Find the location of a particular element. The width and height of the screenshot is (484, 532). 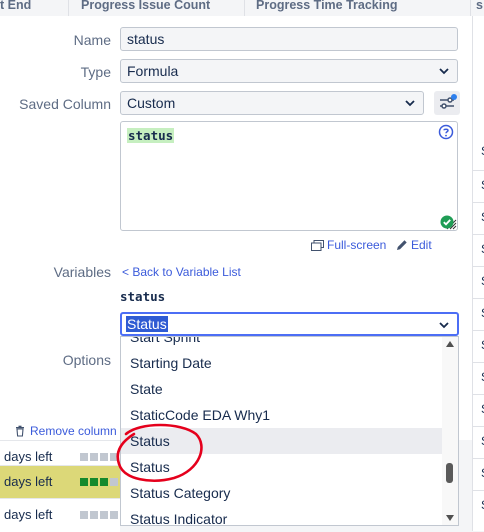

scroll-down-icon is located at coordinates (450, 518).